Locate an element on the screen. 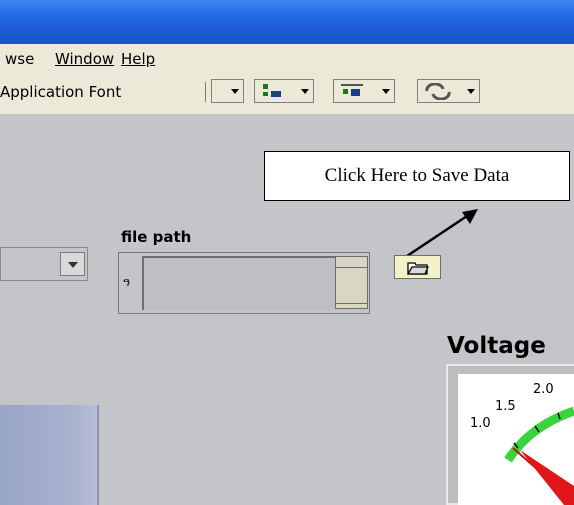 The image size is (574, 505). menu-item-help: Help is located at coordinates (138, 59).